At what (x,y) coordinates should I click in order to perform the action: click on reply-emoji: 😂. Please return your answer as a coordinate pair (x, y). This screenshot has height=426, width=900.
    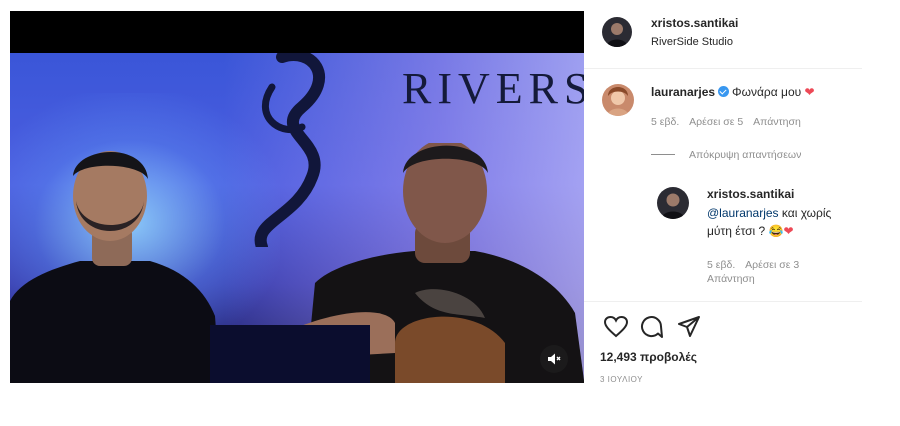
    Looking at the image, I should click on (776, 231).